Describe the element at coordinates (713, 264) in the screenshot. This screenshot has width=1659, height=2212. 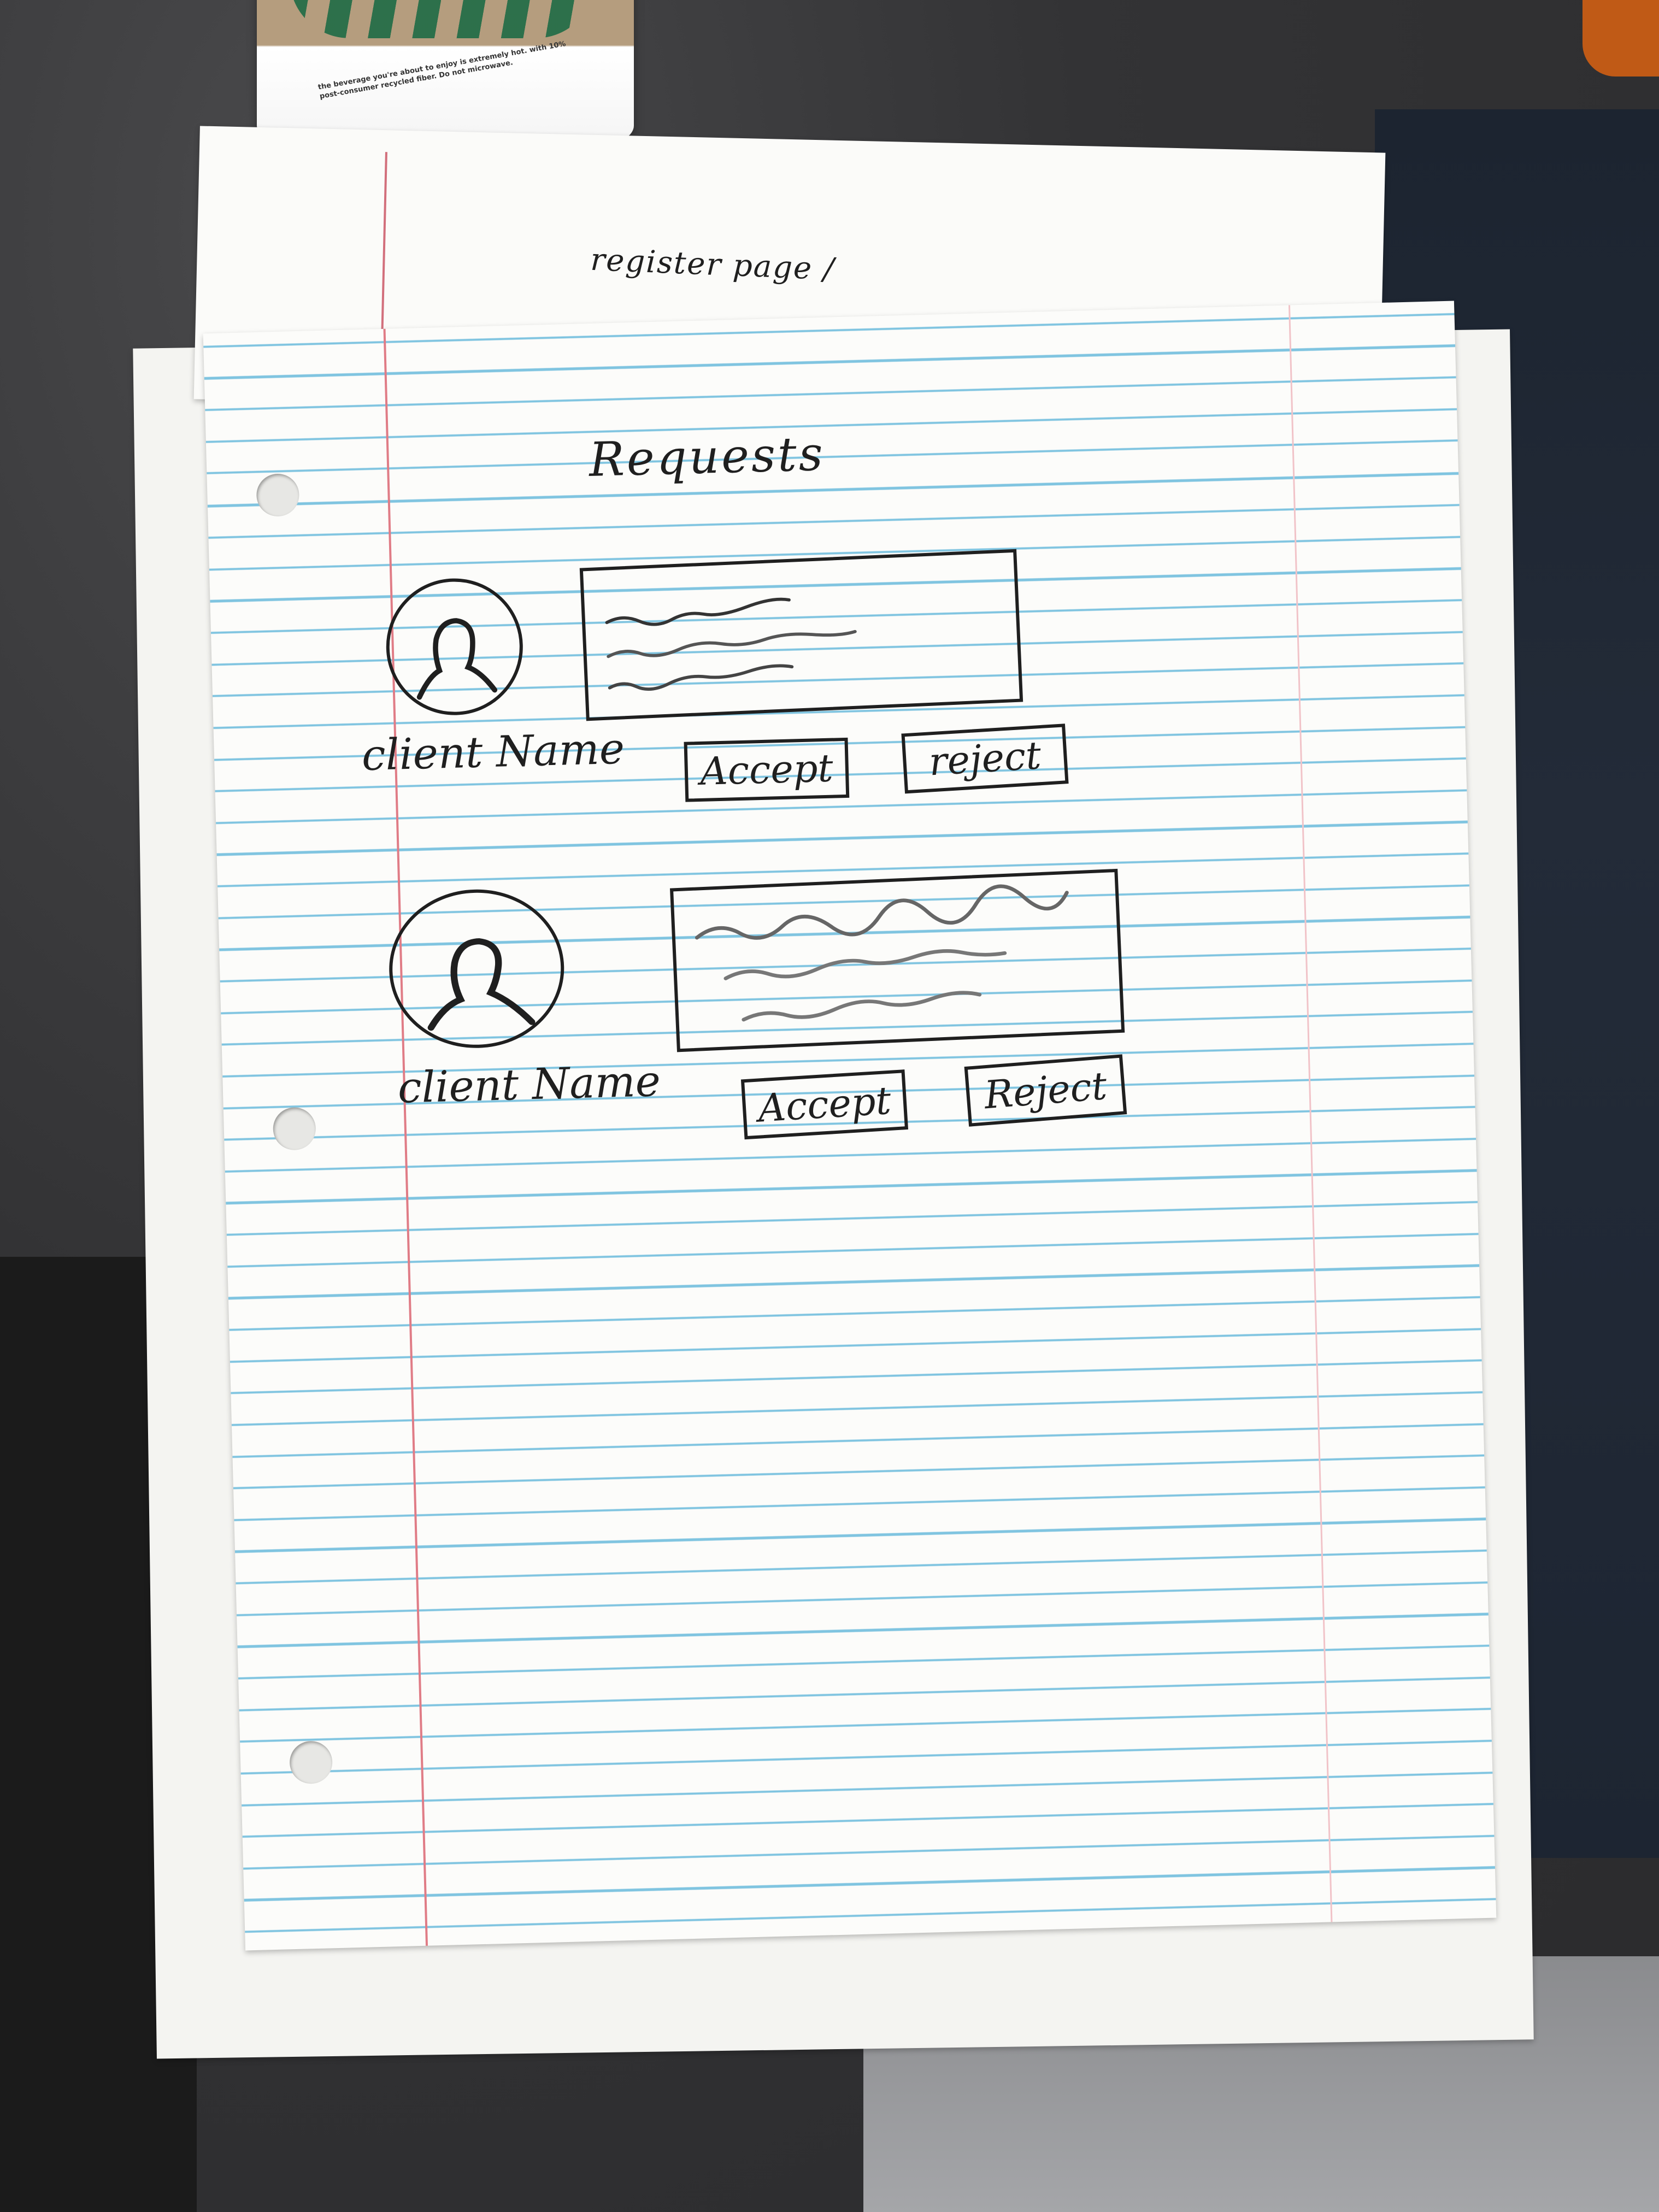
I see `back-sheet-title: register page /` at that location.